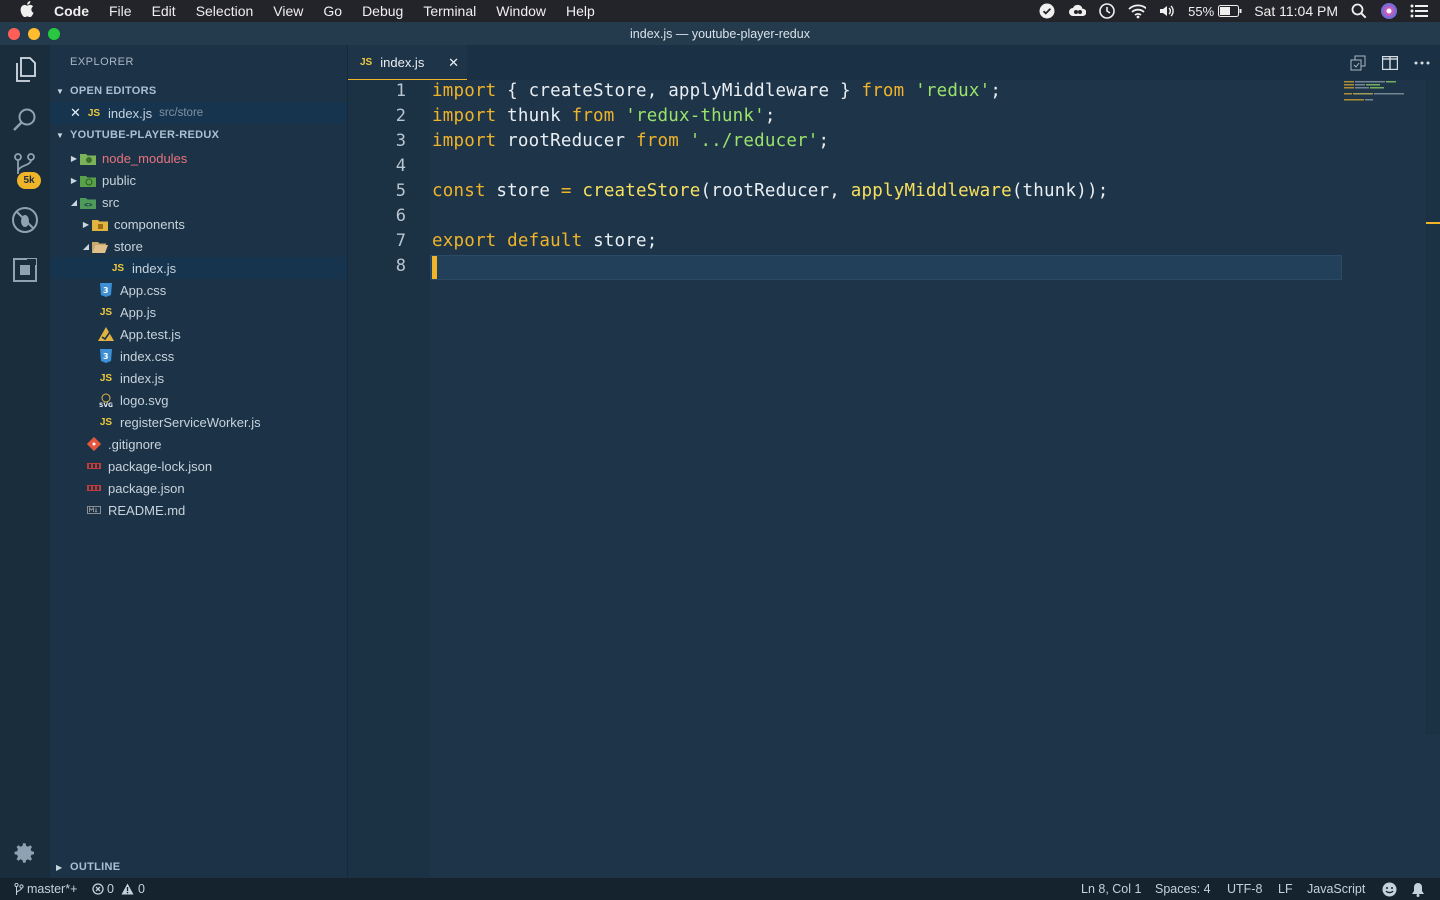  Describe the element at coordinates (54, 34) in the screenshot. I see `window-maximize-button` at that location.